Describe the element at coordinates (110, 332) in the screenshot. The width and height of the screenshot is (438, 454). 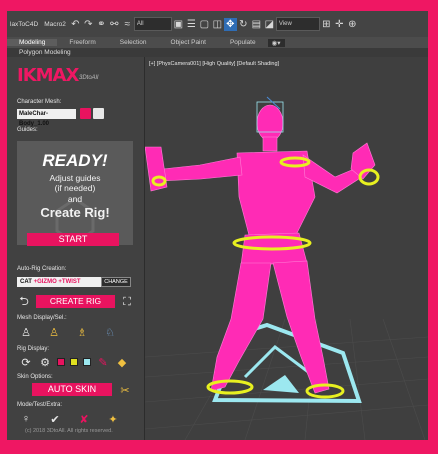
I see `mesh-select-icon: ♘` at that location.